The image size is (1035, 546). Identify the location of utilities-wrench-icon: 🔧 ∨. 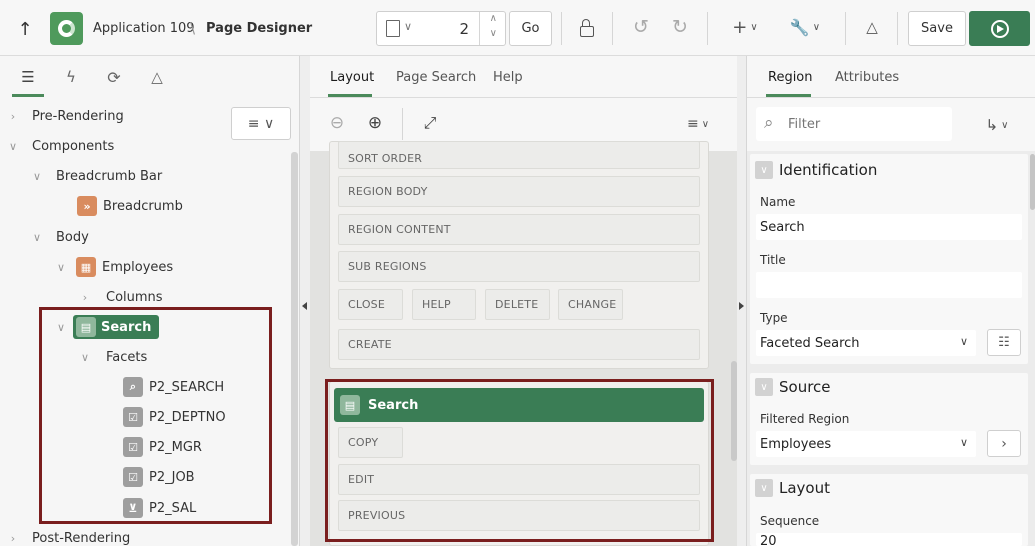
(805, 27).